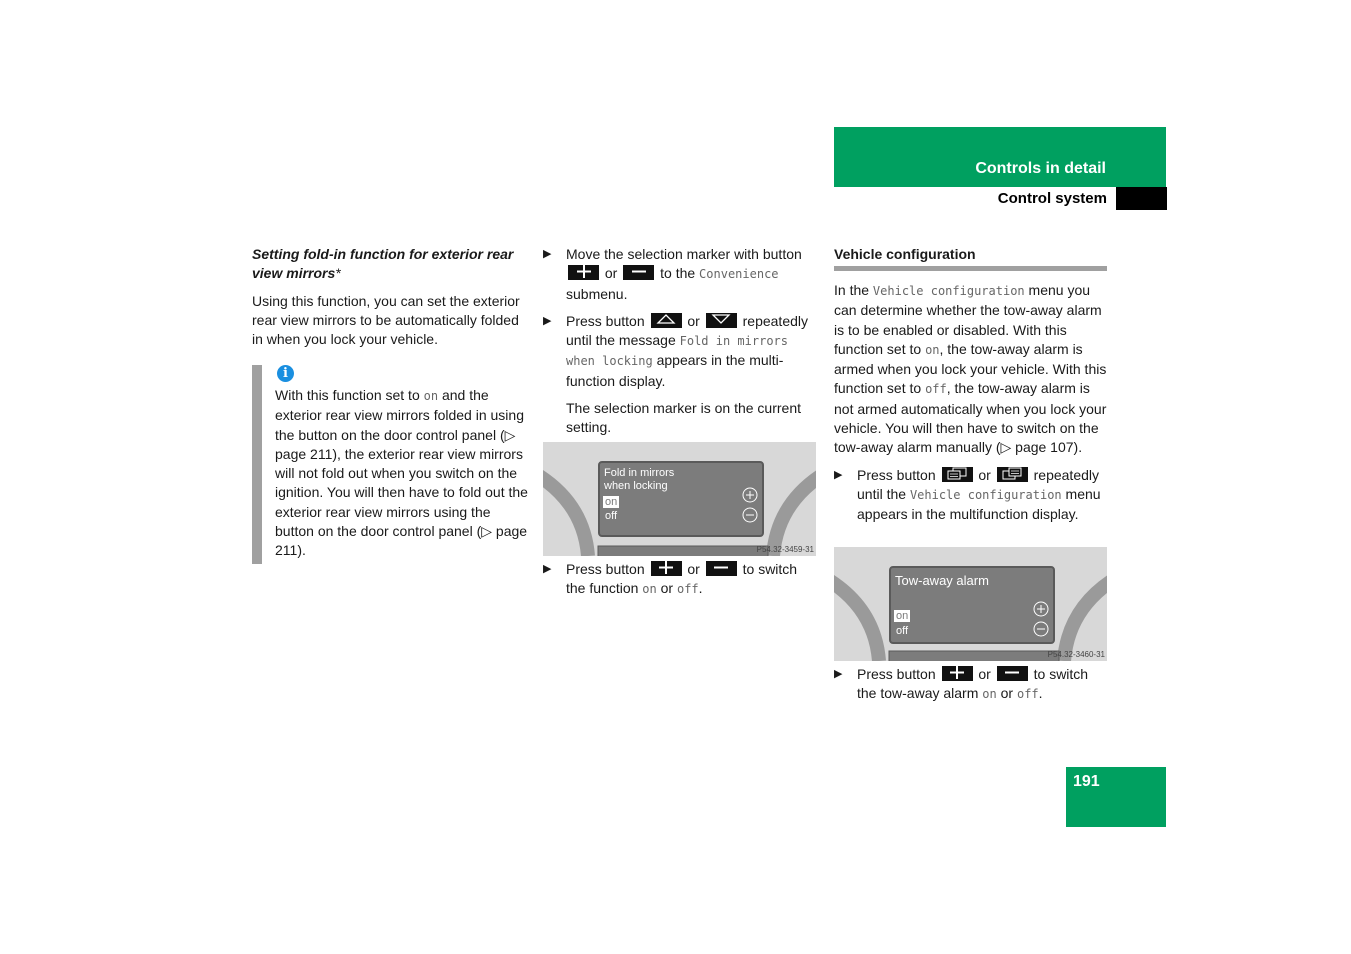  Describe the element at coordinates (636, 486) in the screenshot. I see `display-line2: when locking` at that location.